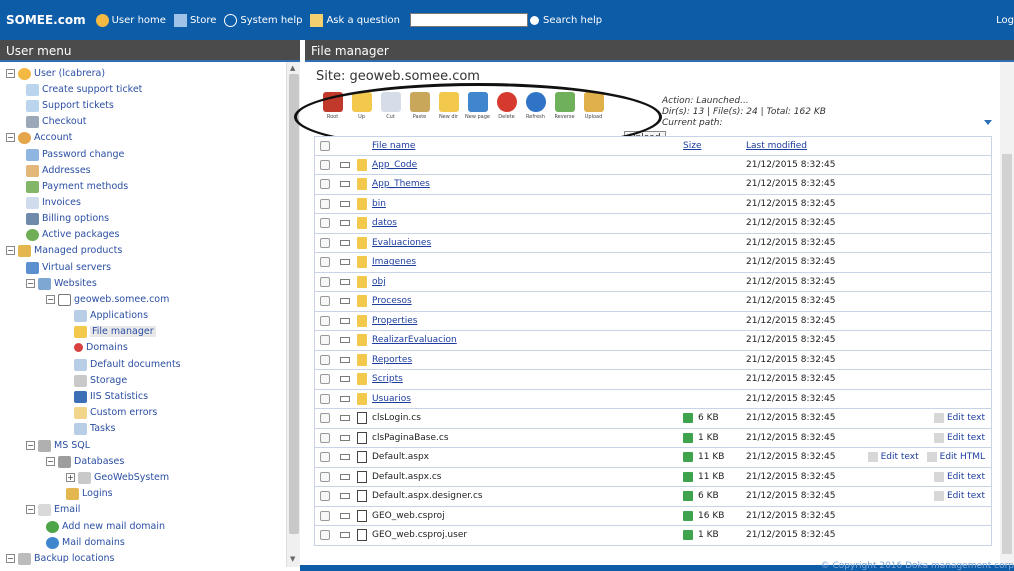 This screenshot has width=1014, height=571. I want to click on tree-site-geoweb: − geoweb.somee.com, so click(107, 299).